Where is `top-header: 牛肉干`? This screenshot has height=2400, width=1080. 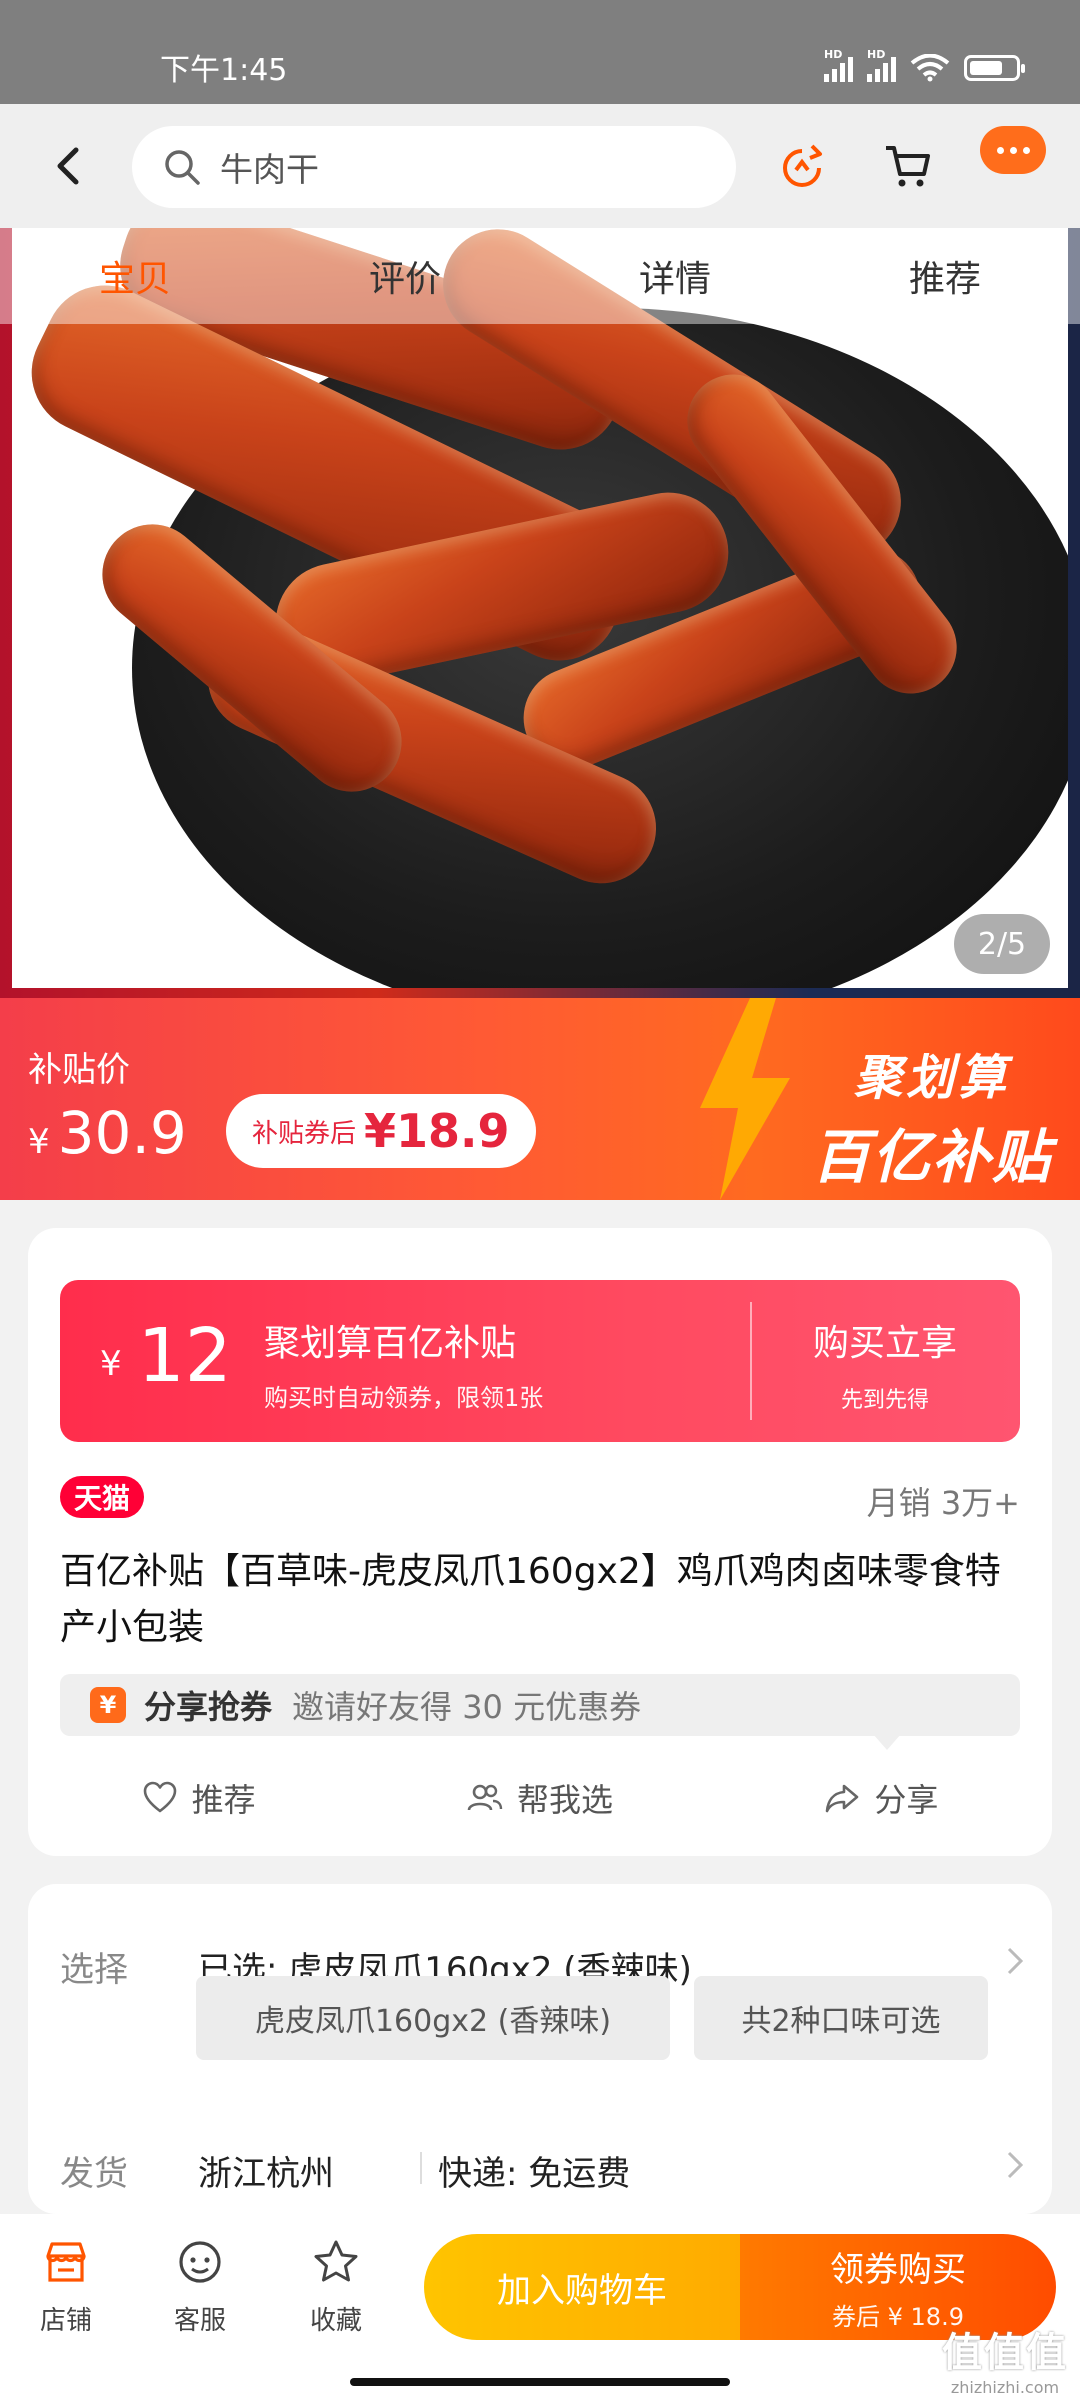
top-header: 牛肉干 is located at coordinates (540, 166).